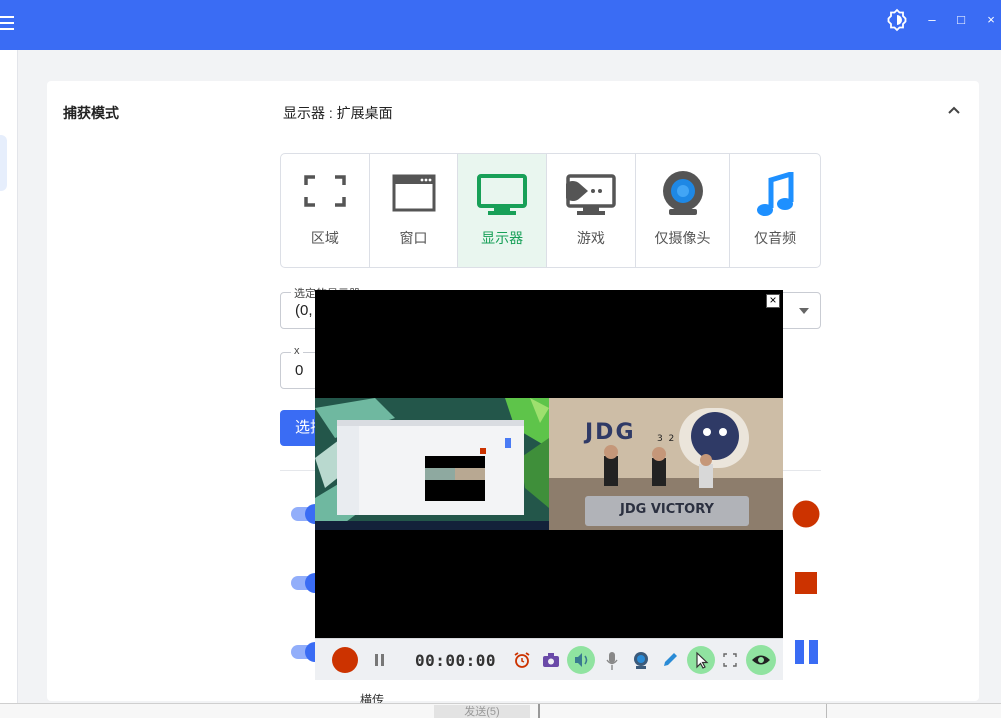 This screenshot has width=1001, height=718. What do you see at coordinates (345, 660) in the screenshot?
I see `record-button` at bounding box center [345, 660].